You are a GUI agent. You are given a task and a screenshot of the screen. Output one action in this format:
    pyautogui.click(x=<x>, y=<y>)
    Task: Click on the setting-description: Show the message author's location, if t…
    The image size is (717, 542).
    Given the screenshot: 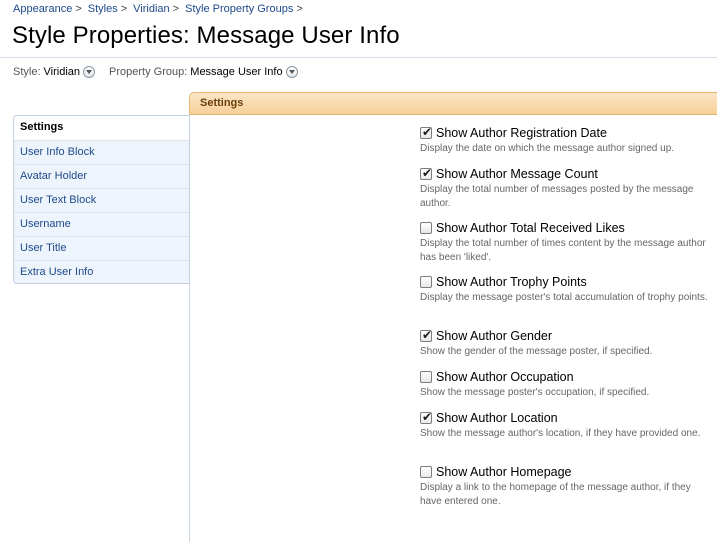 What is the action you would take?
    pyautogui.click(x=560, y=433)
    